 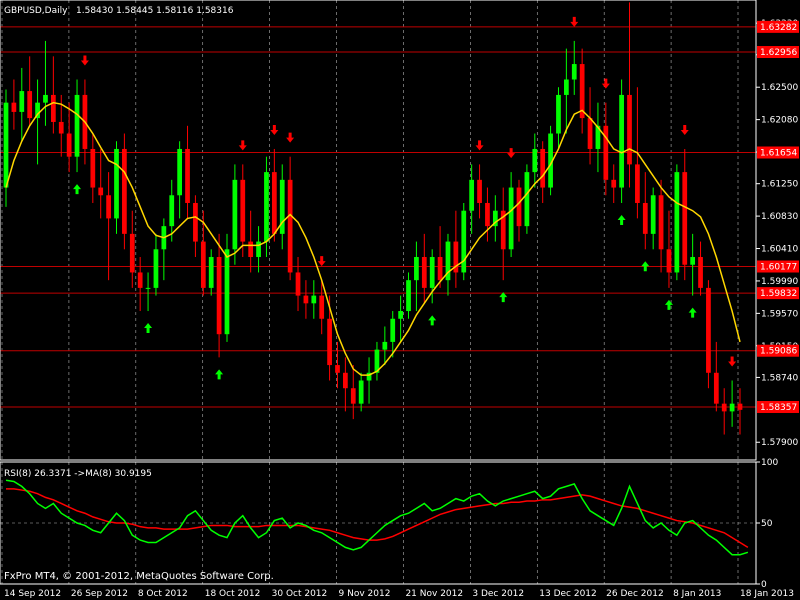 What do you see at coordinates (377, 518) in the screenshot?
I see `rsi-ma-line` at bounding box center [377, 518].